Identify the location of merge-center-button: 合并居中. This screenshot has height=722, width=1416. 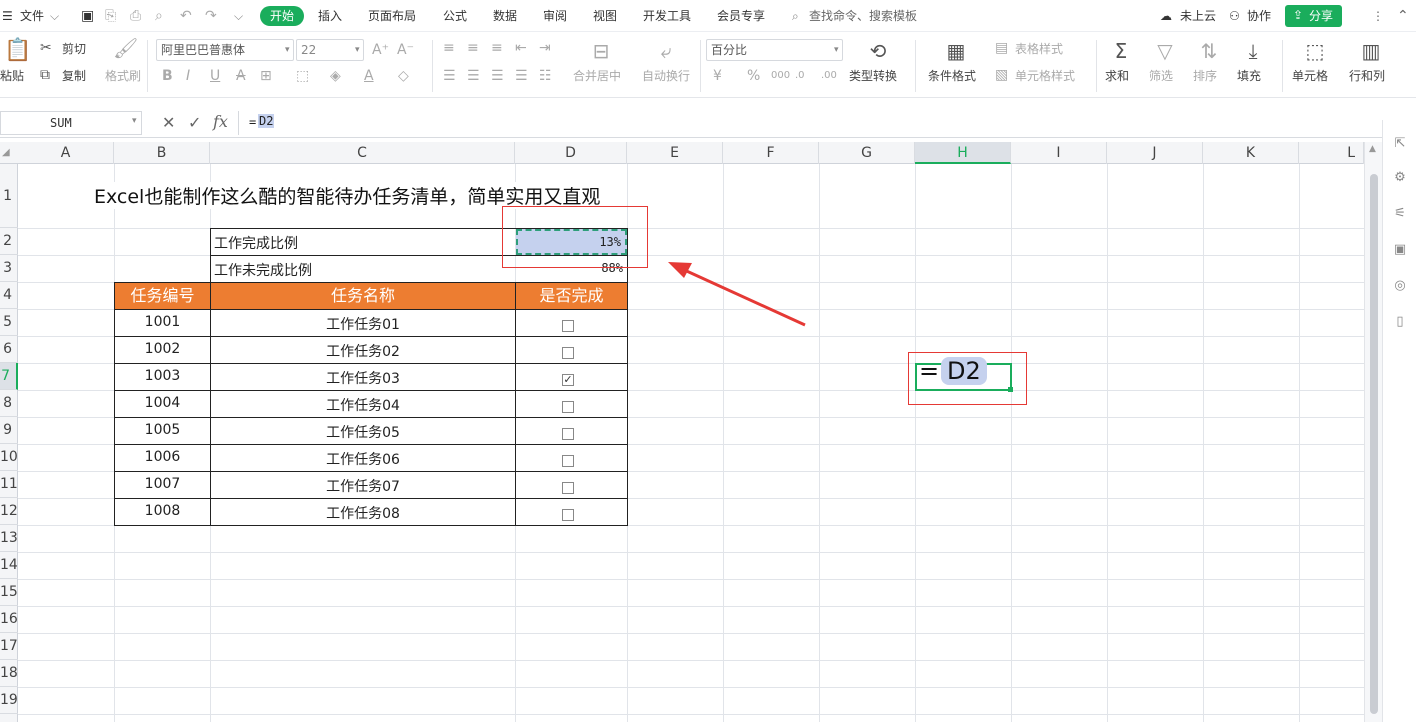
(597, 76).